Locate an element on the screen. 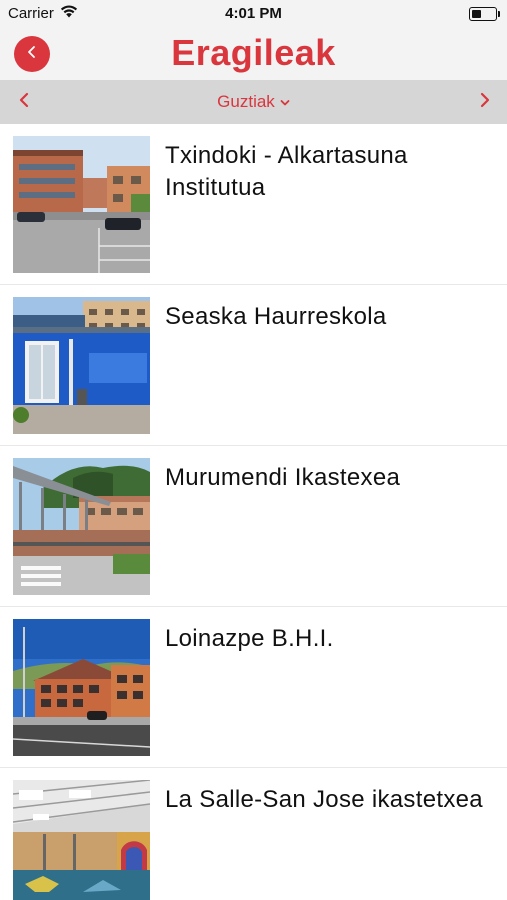  item-title: Txindoki - Alkartasuna Institutua is located at coordinates (286, 171).